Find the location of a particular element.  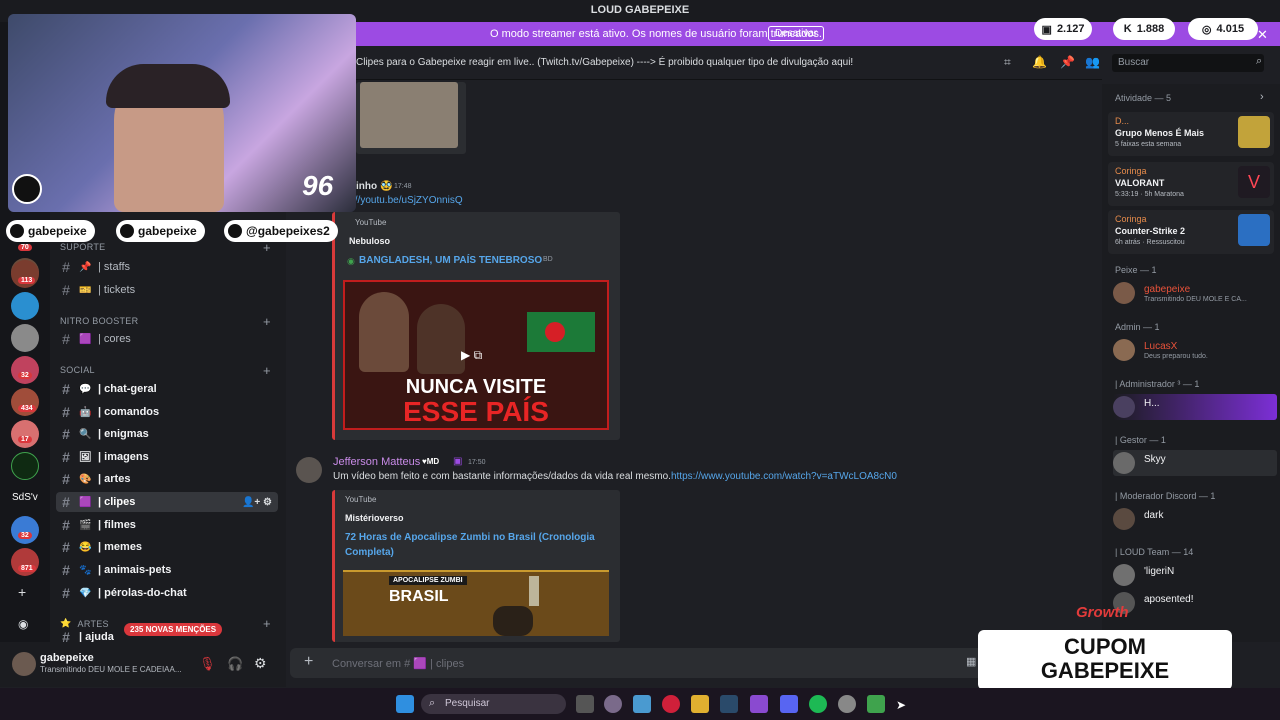

play-icon: ▶ ⧉ is located at coordinates (476, 356).